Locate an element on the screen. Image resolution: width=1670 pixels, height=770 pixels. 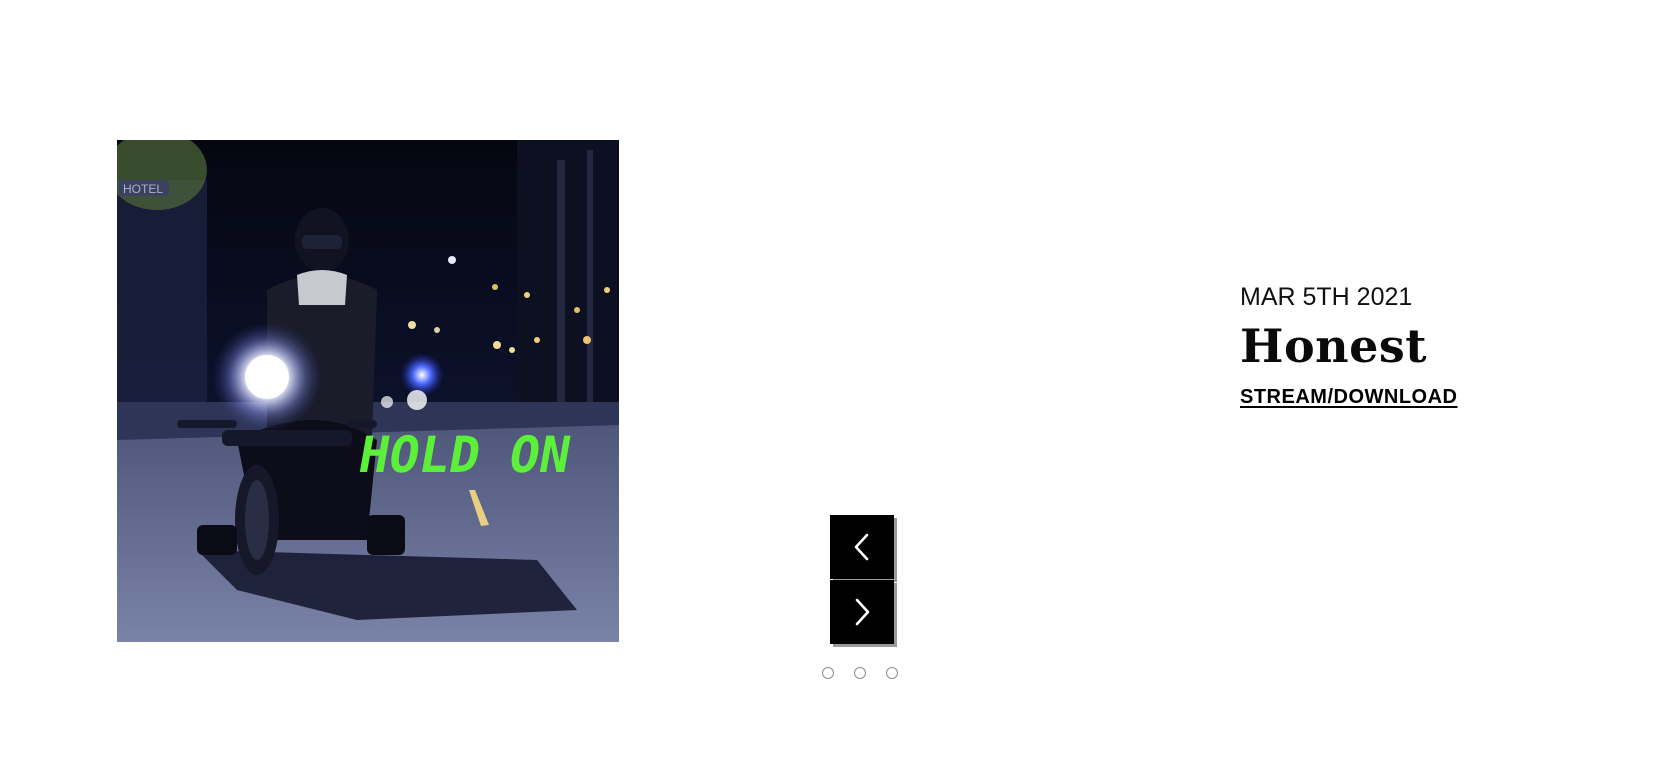
chevron-right-icon is located at coordinates (862, 612).